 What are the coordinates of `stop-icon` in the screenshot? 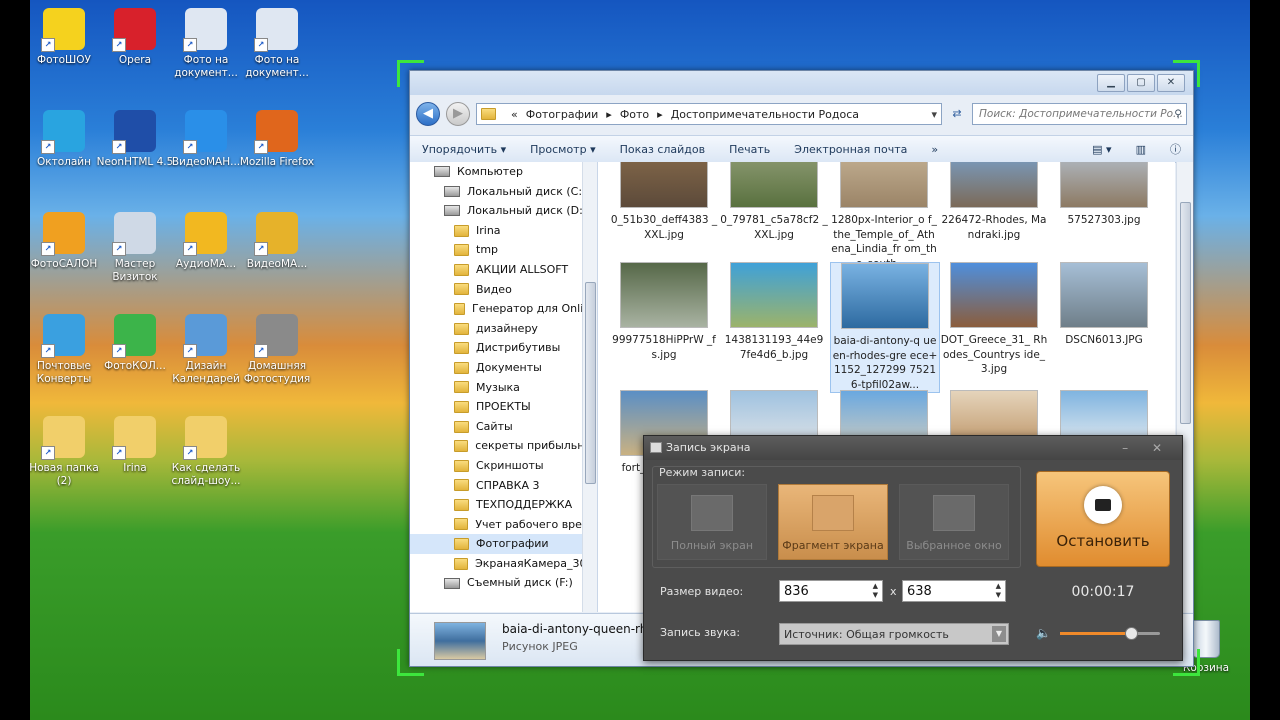 It's located at (1103, 505).